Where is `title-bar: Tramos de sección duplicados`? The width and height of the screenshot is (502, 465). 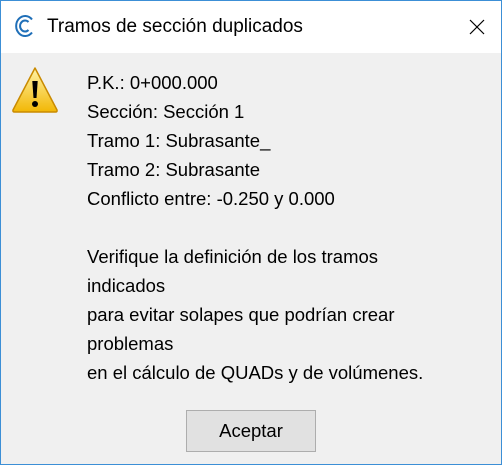 title-bar: Tramos de sección duplicados is located at coordinates (251, 27).